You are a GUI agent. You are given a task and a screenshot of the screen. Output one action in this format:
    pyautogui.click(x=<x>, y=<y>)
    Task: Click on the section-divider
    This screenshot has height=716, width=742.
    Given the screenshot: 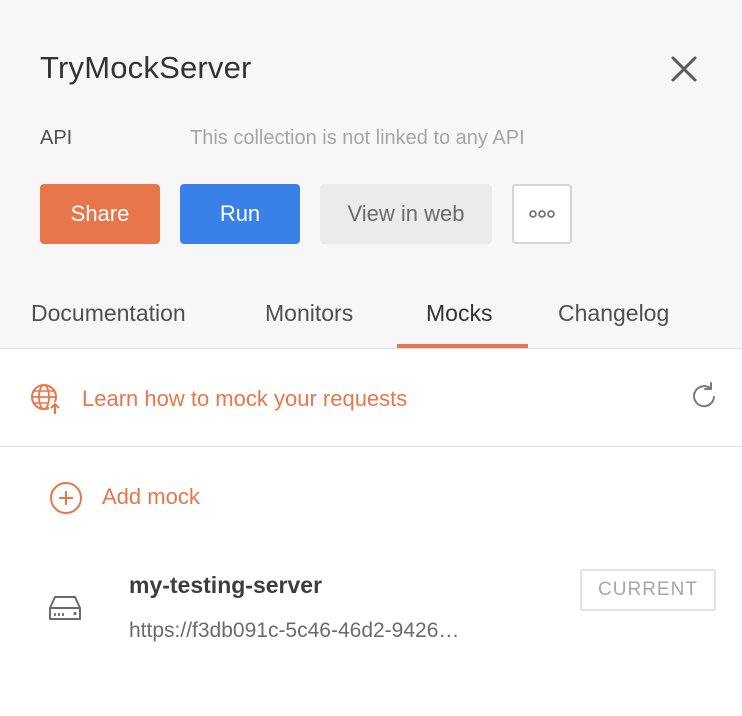 What is the action you would take?
    pyautogui.click(x=371, y=446)
    